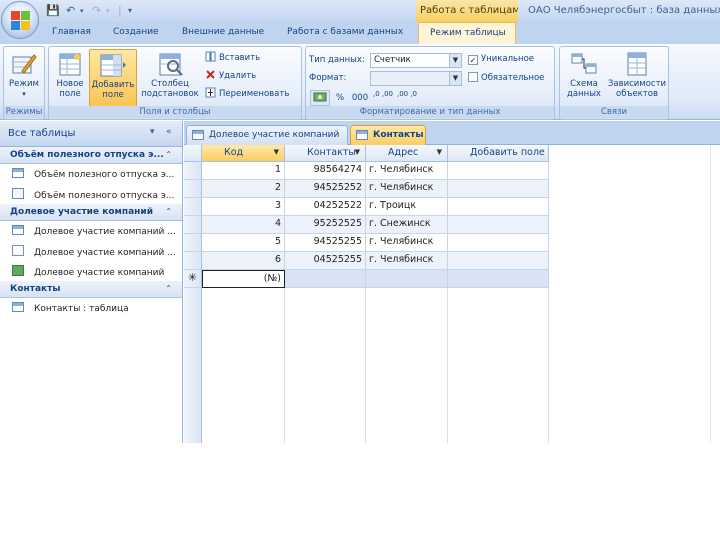  What do you see at coordinates (407, 207) in the screenshot?
I see `table-cell: г. Троицк` at bounding box center [407, 207].